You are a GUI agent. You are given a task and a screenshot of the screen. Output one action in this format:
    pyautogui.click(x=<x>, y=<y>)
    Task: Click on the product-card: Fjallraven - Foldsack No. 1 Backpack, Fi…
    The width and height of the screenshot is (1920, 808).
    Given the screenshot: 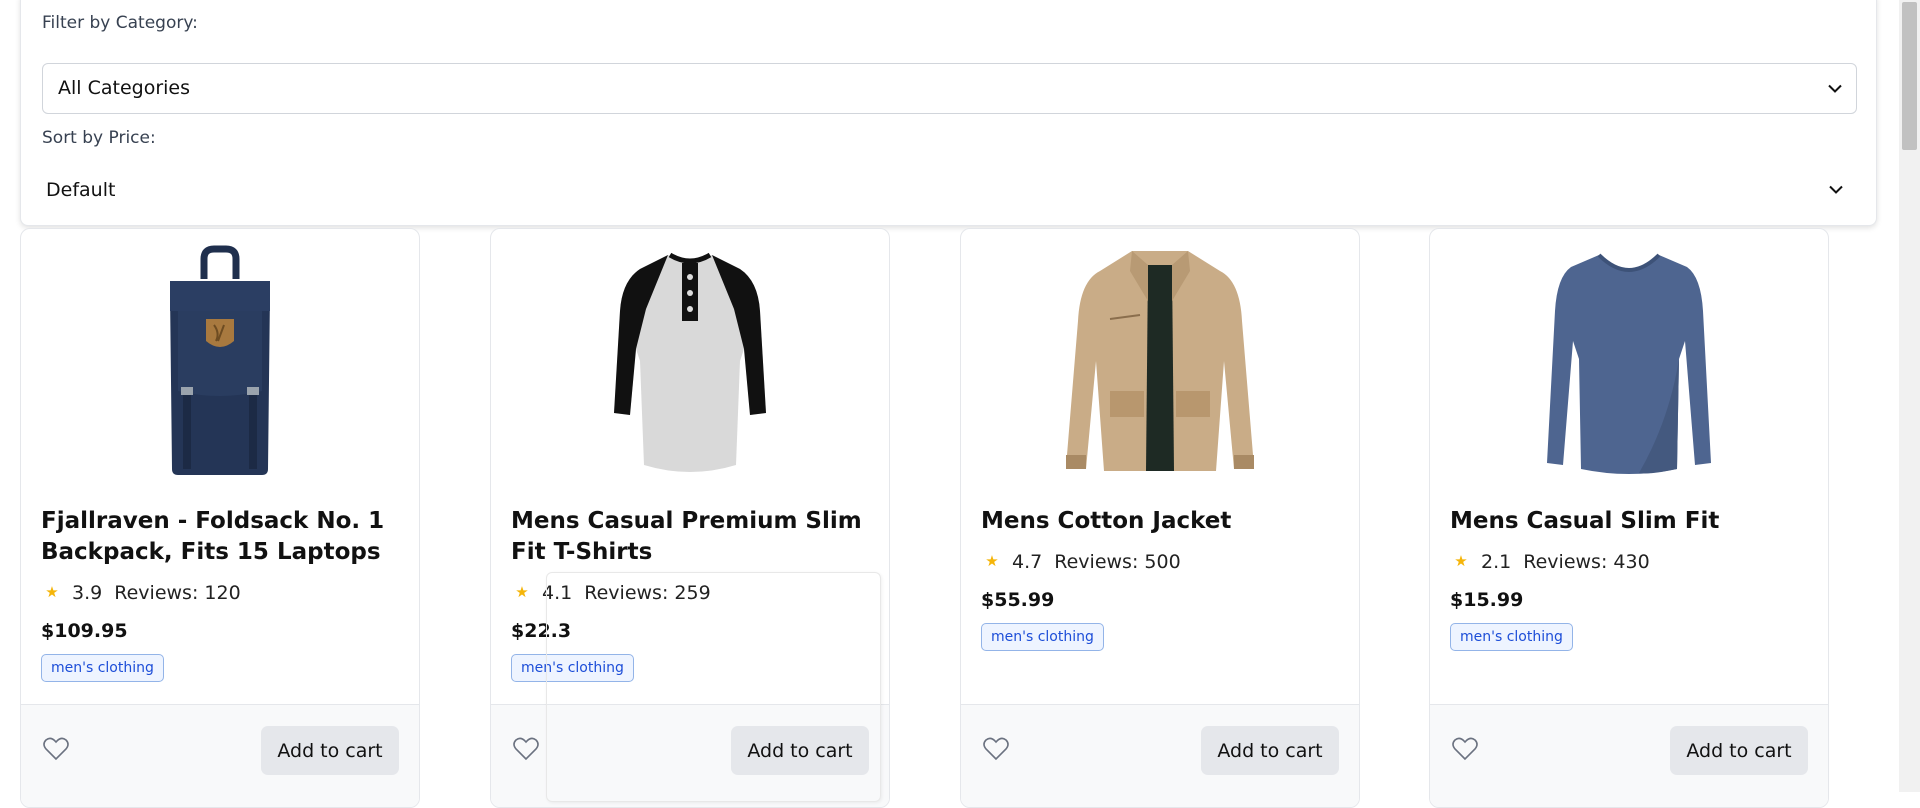 What is the action you would take?
    pyautogui.click(x=220, y=518)
    